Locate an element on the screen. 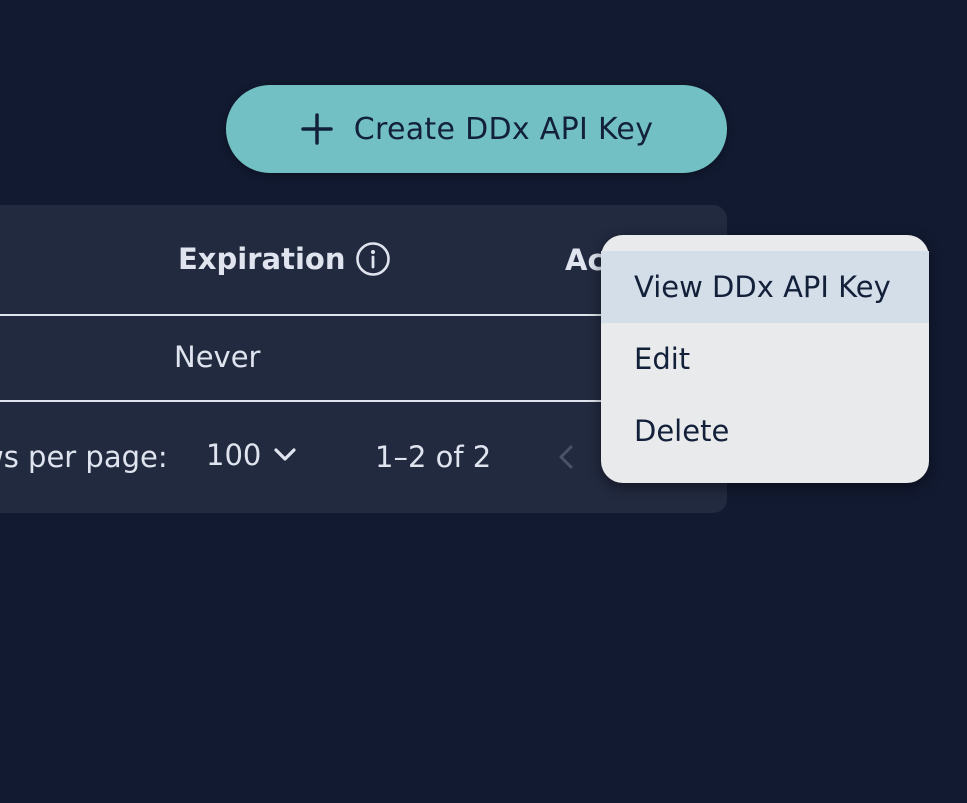  rows-per-page-select: 100 is located at coordinates (251, 455).